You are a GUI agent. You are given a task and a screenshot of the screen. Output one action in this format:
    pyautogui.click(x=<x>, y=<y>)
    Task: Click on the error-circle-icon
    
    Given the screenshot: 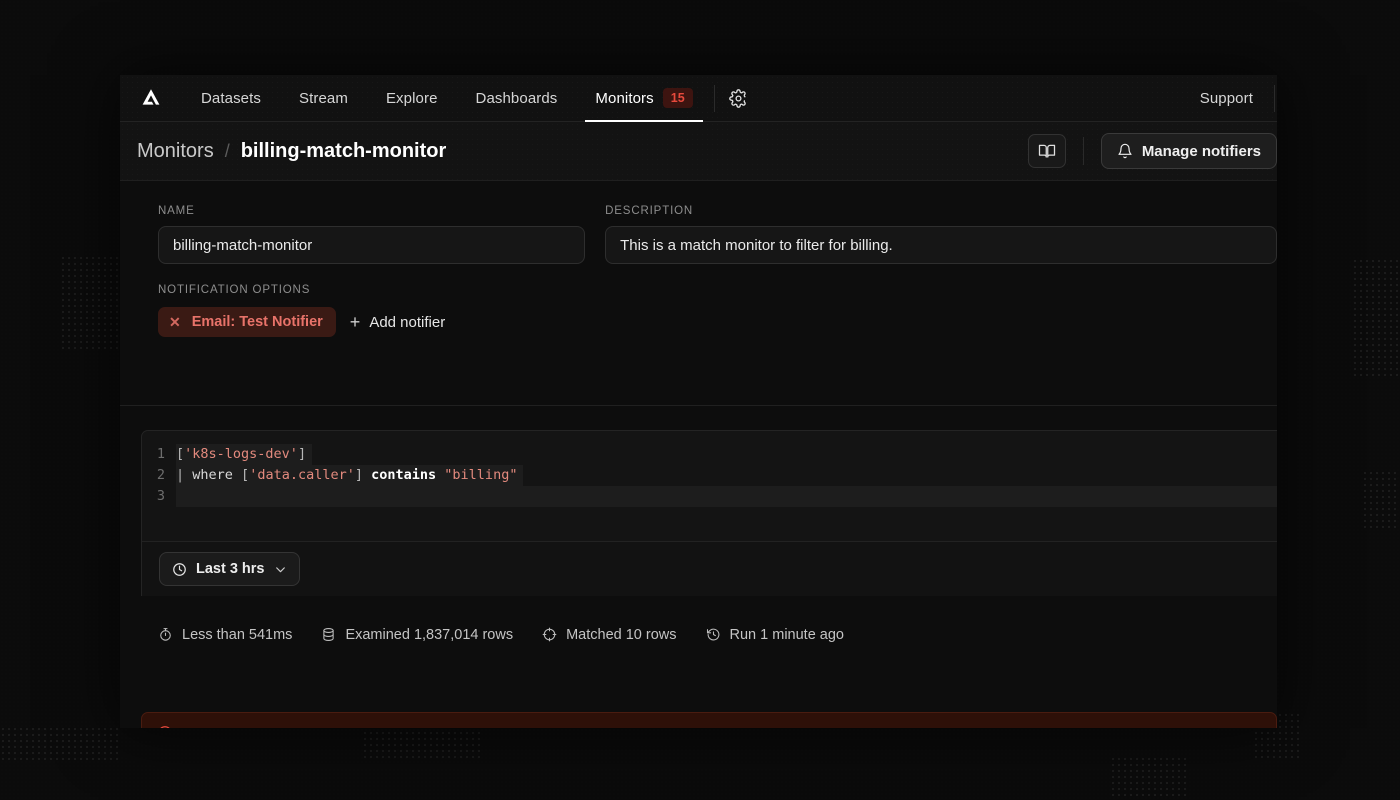 What is the action you would take?
    pyautogui.click(x=165, y=726)
    